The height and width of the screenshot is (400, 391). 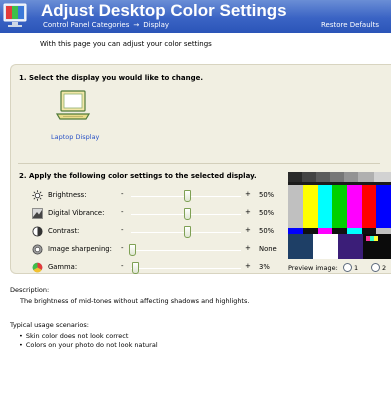 I want to click on usage-item: Skin color does not look correct, so click(x=88, y=336).